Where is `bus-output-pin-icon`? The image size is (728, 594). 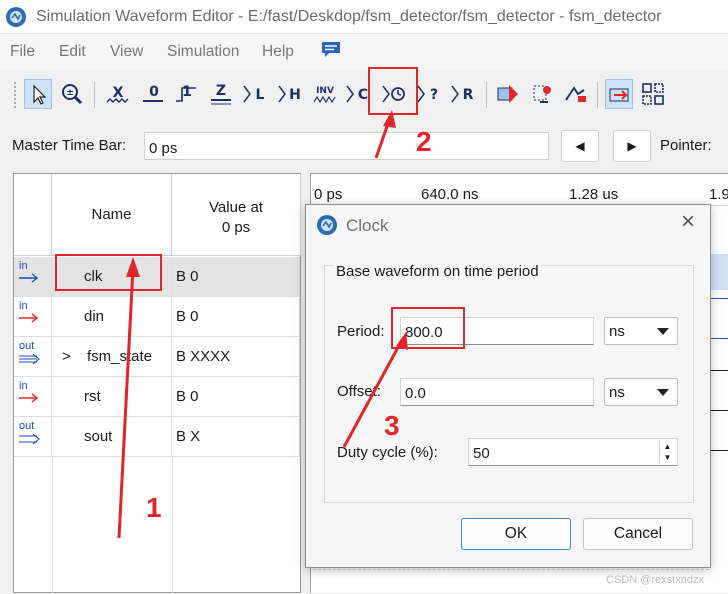 bus-output-pin-icon is located at coordinates (29, 359).